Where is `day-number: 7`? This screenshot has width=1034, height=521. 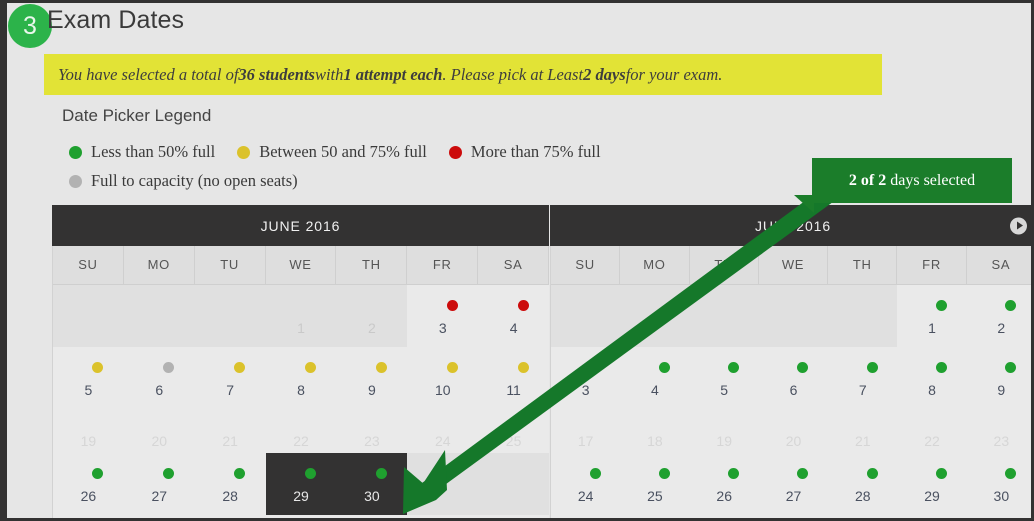 day-number: 7 is located at coordinates (862, 390).